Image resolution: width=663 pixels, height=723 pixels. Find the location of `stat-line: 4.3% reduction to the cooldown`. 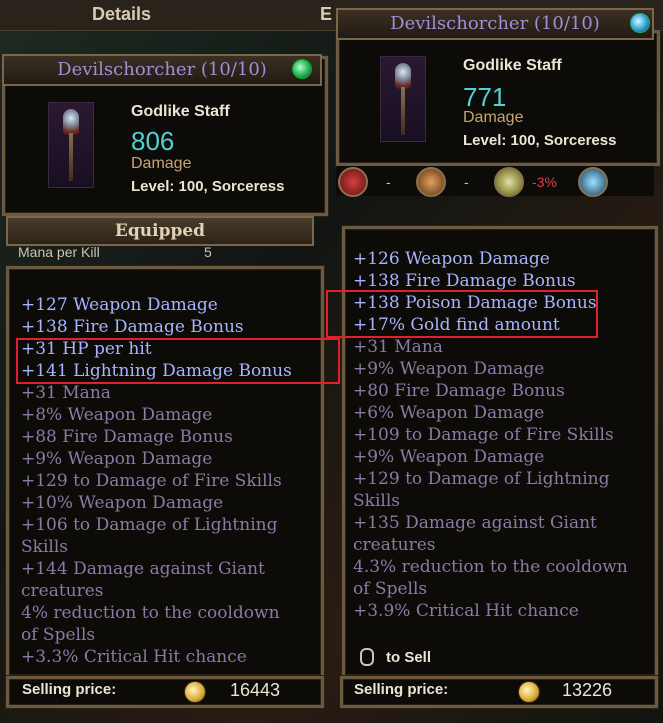

stat-line: 4.3% reduction to the cooldown is located at coordinates (490, 567).